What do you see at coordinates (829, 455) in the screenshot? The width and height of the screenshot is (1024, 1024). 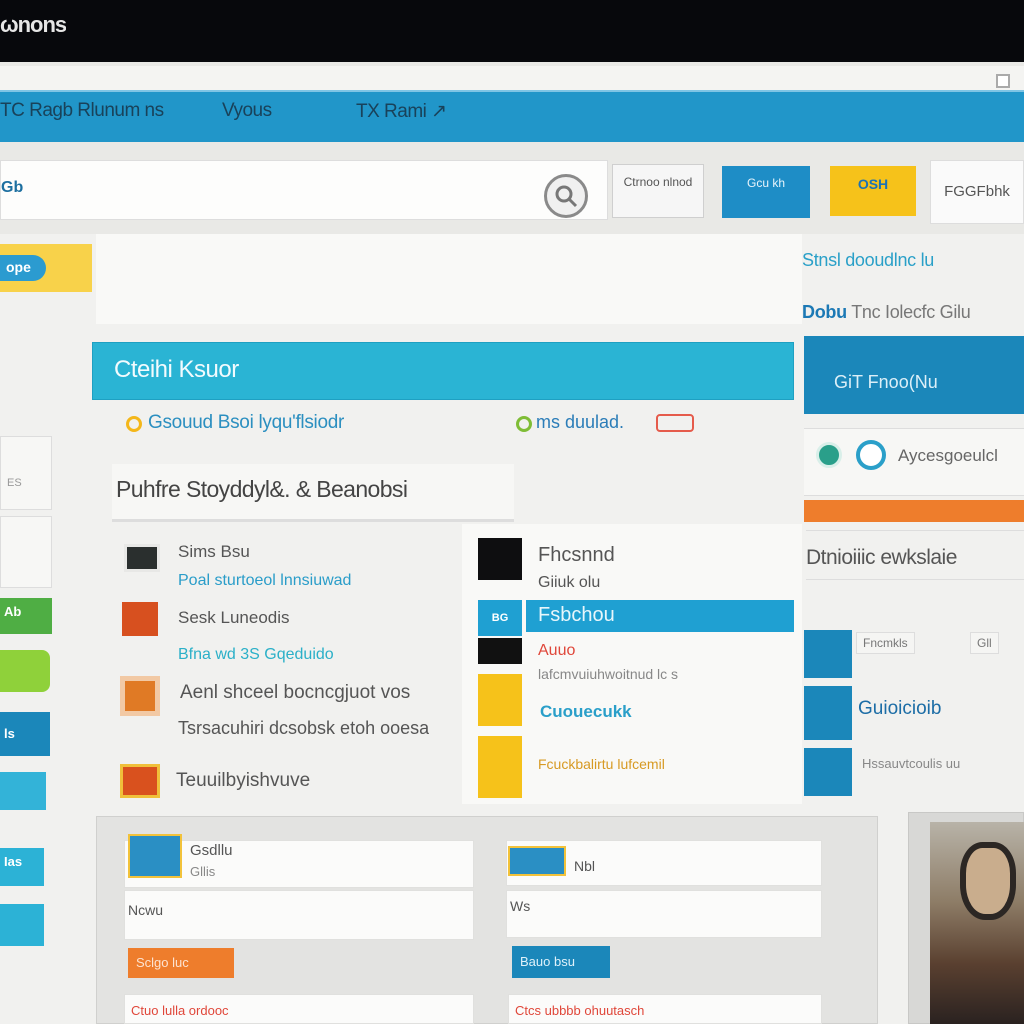 I see `rail-dot-icon` at bounding box center [829, 455].